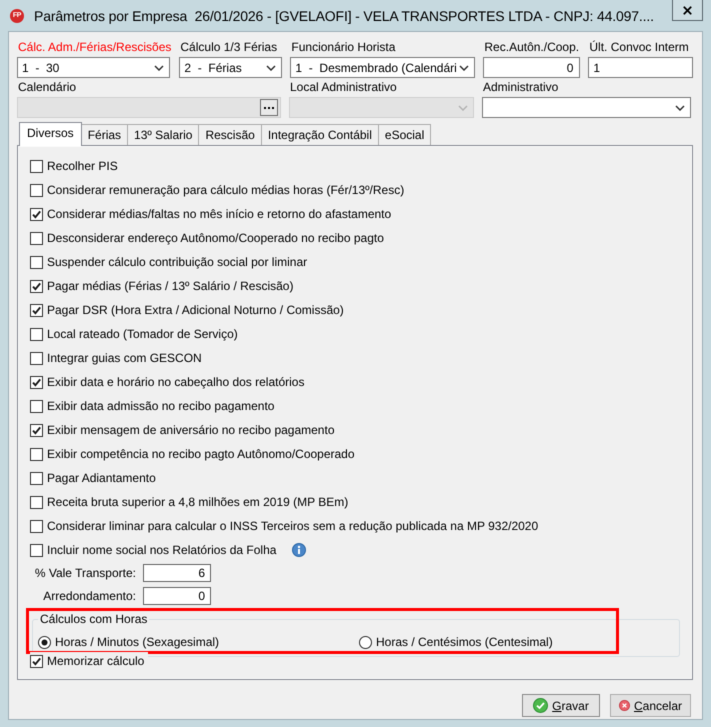  What do you see at coordinates (641, 67) in the screenshot?
I see `text-field: 1` at bounding box center [641, 67].